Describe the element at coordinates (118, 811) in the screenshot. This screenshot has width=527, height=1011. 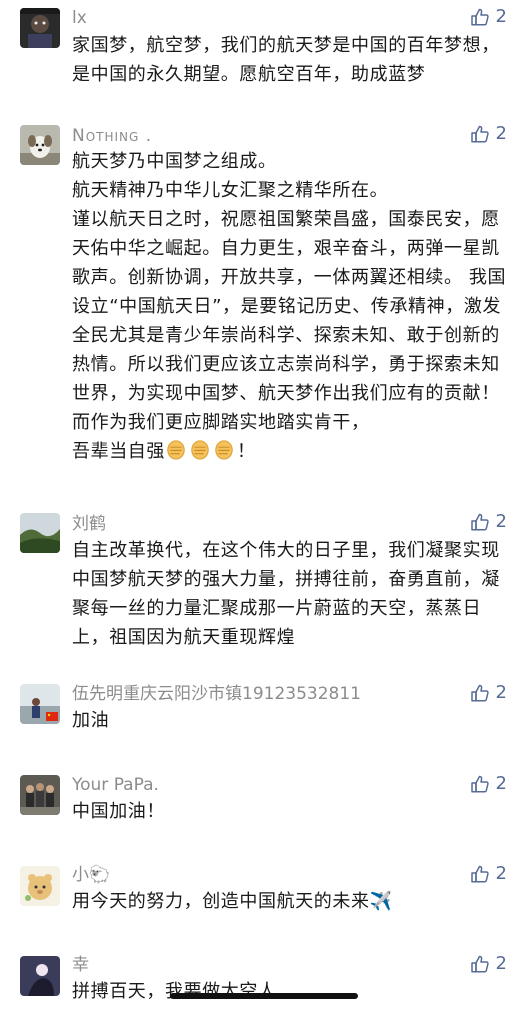
I see `comment-paragraph: 中国加油！` at that location.